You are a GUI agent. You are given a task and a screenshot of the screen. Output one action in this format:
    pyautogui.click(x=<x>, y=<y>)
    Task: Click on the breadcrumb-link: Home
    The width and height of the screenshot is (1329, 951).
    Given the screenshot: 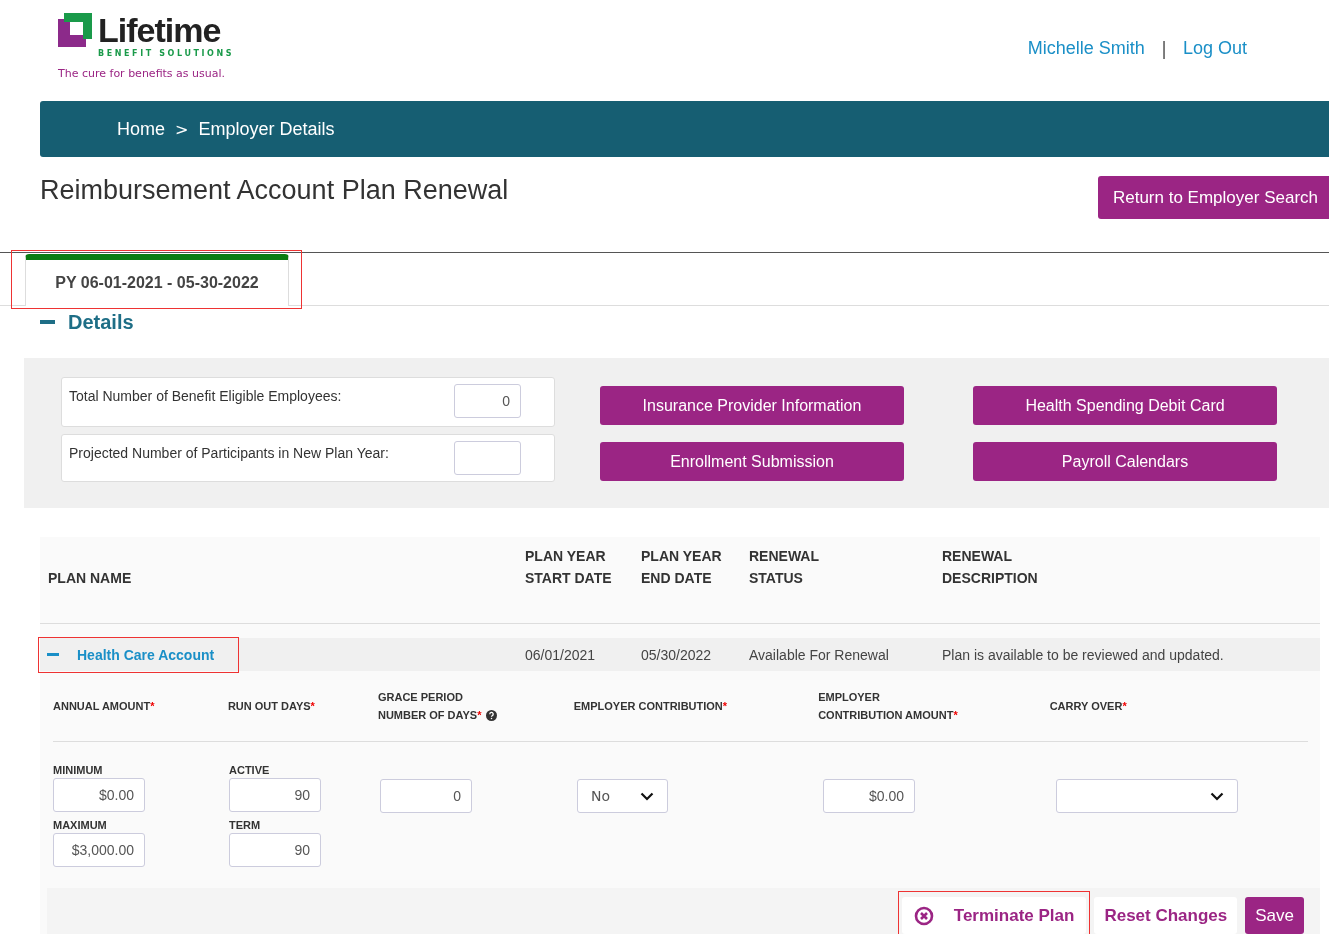 What is the action you would take?
    pyautogui.click(x=141, y=129)
    